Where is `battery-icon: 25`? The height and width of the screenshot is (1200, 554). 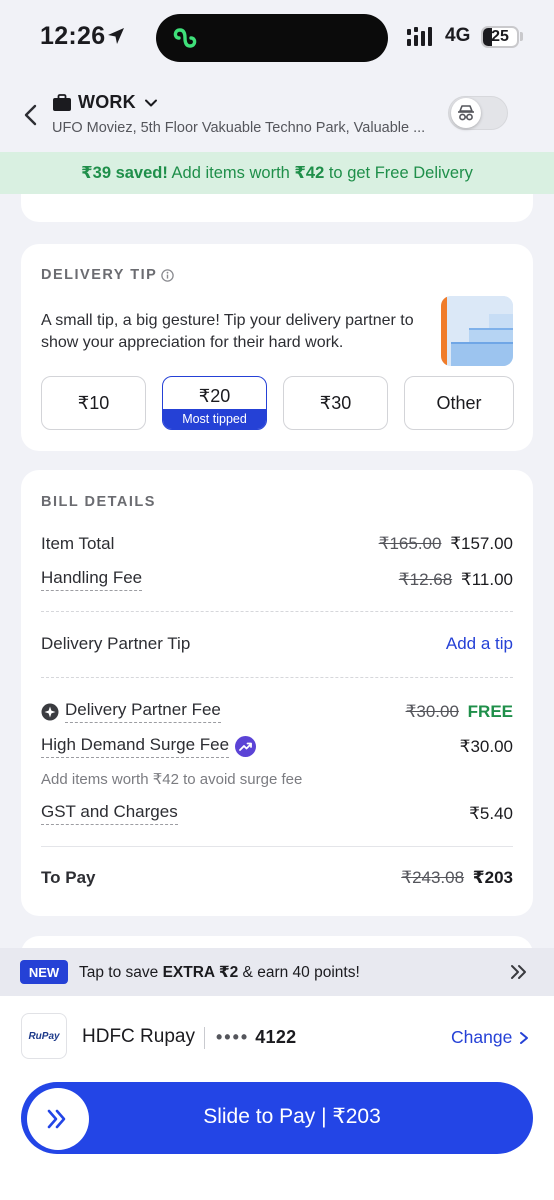 battery-icon: 25 is located at coordinates (500, 37).